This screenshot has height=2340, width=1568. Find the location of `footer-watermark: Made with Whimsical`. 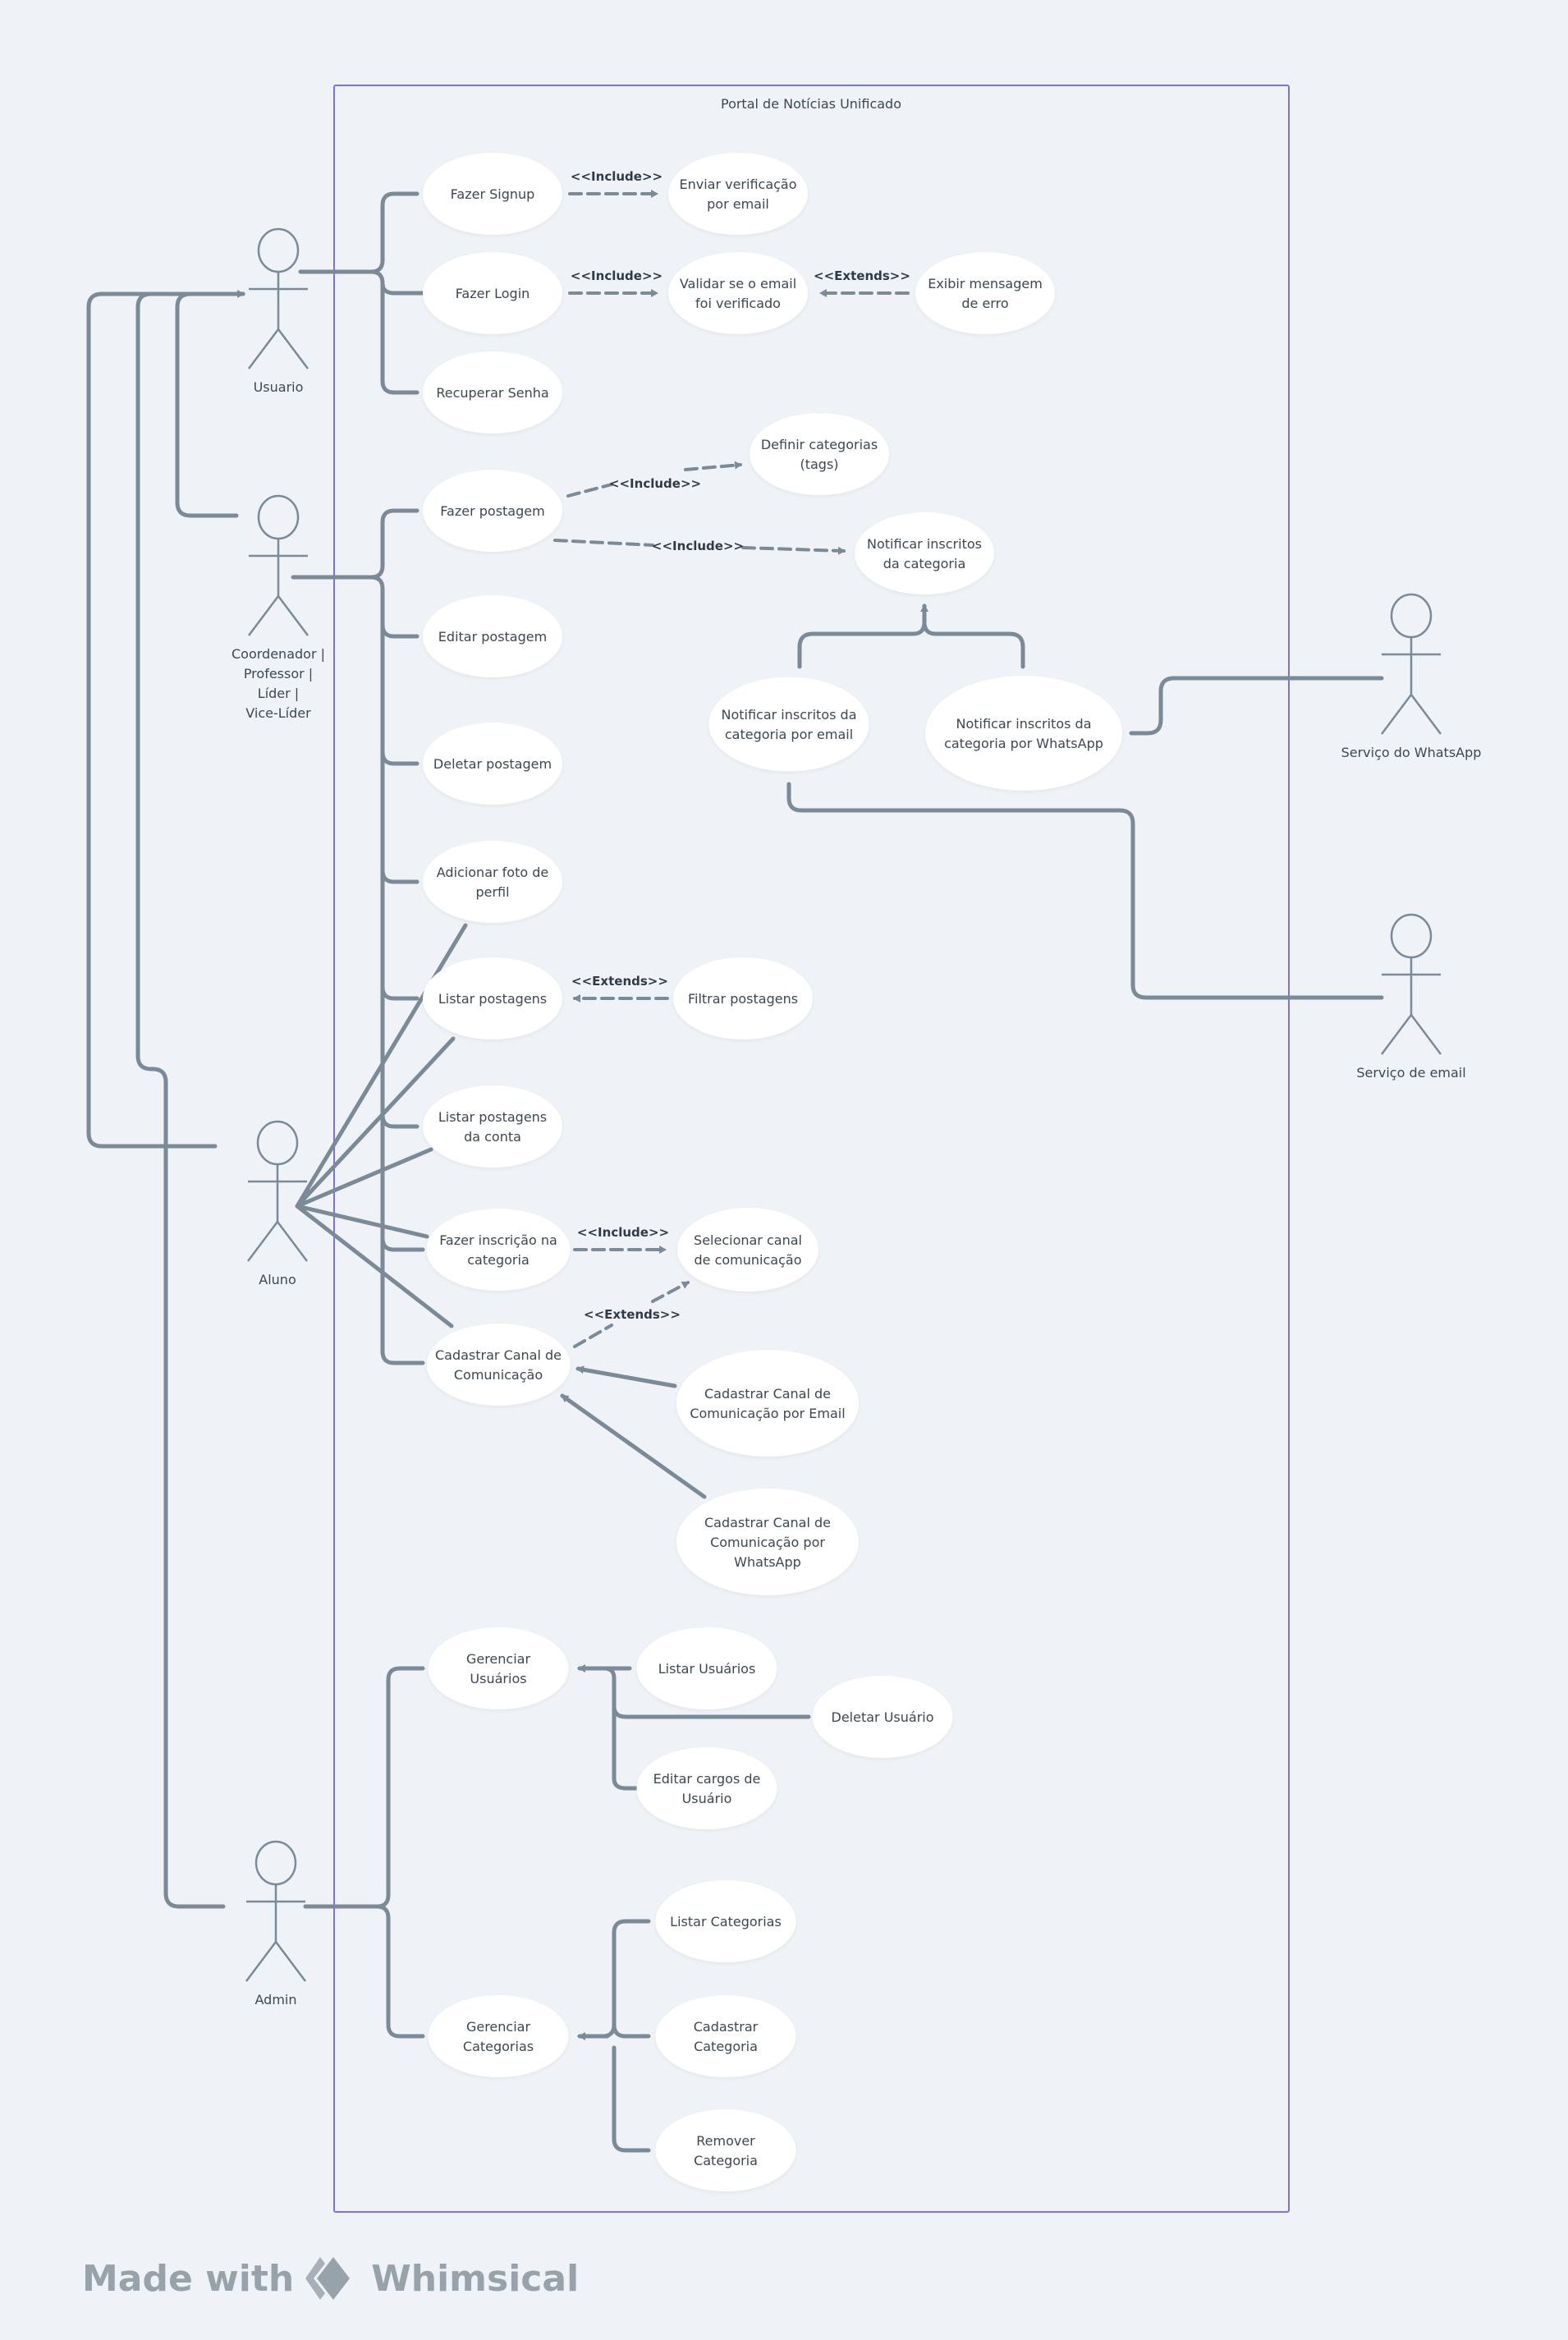

footer-watermark: Made with Whimsical is located at coordinates (330, 2278).